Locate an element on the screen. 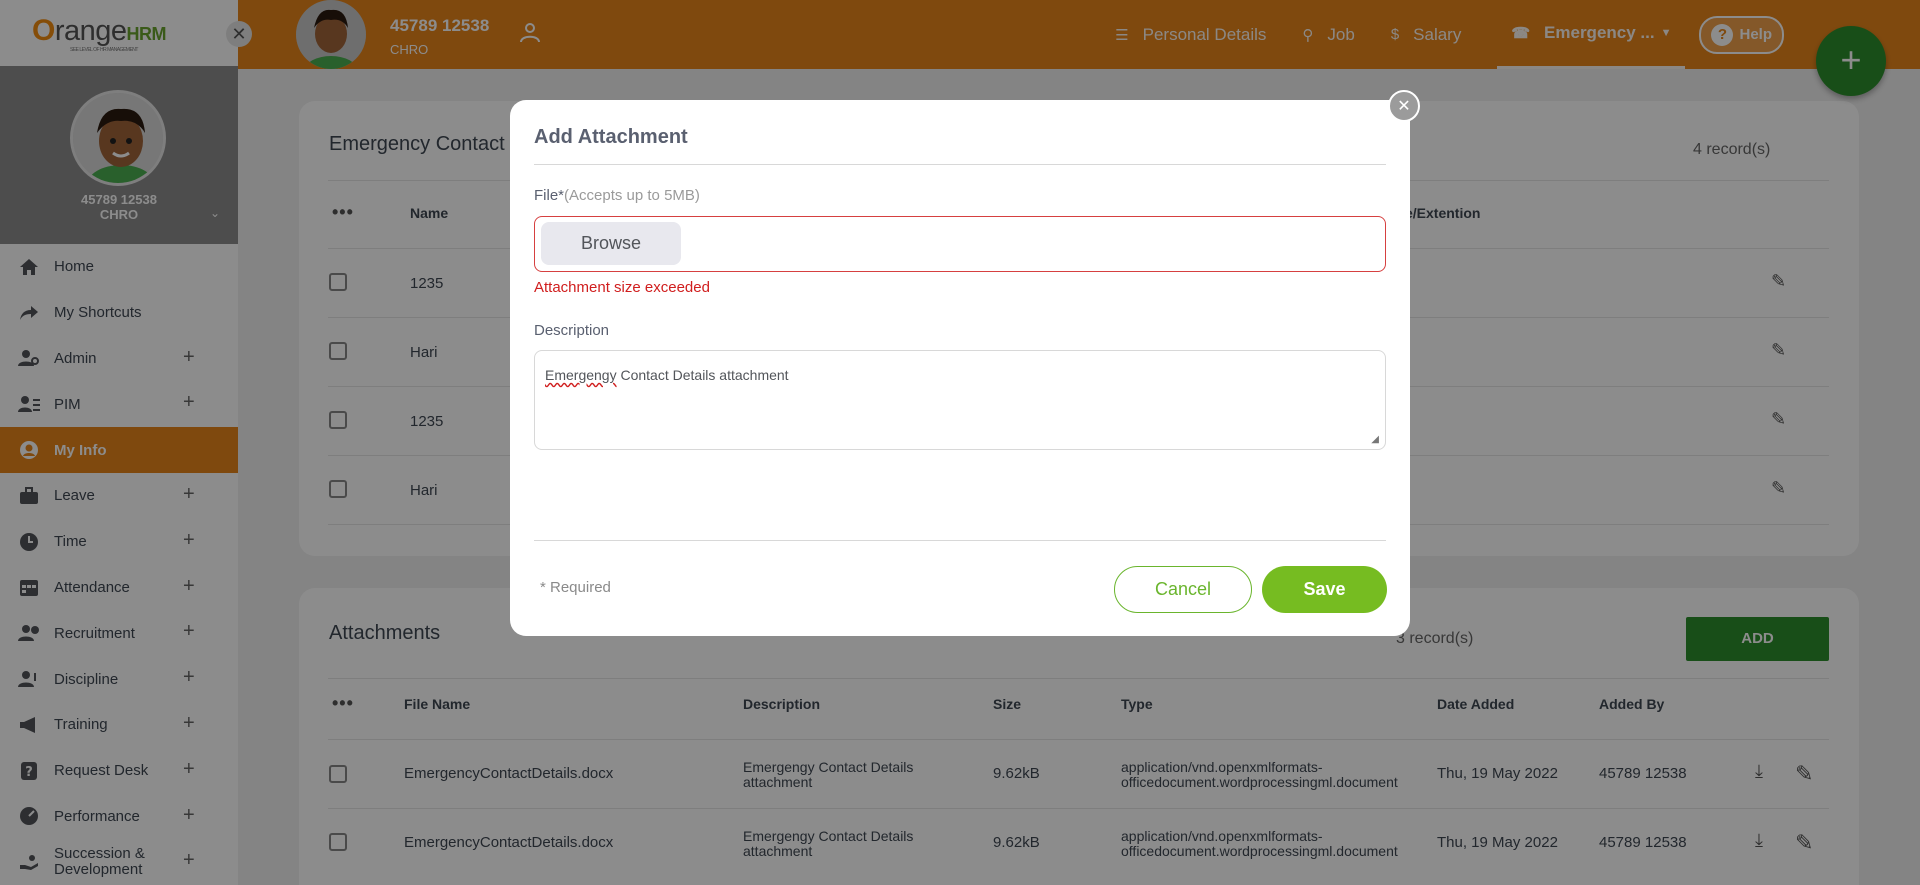  file-error-message: Attachment size exceeded is located at coordinates (622, 287).